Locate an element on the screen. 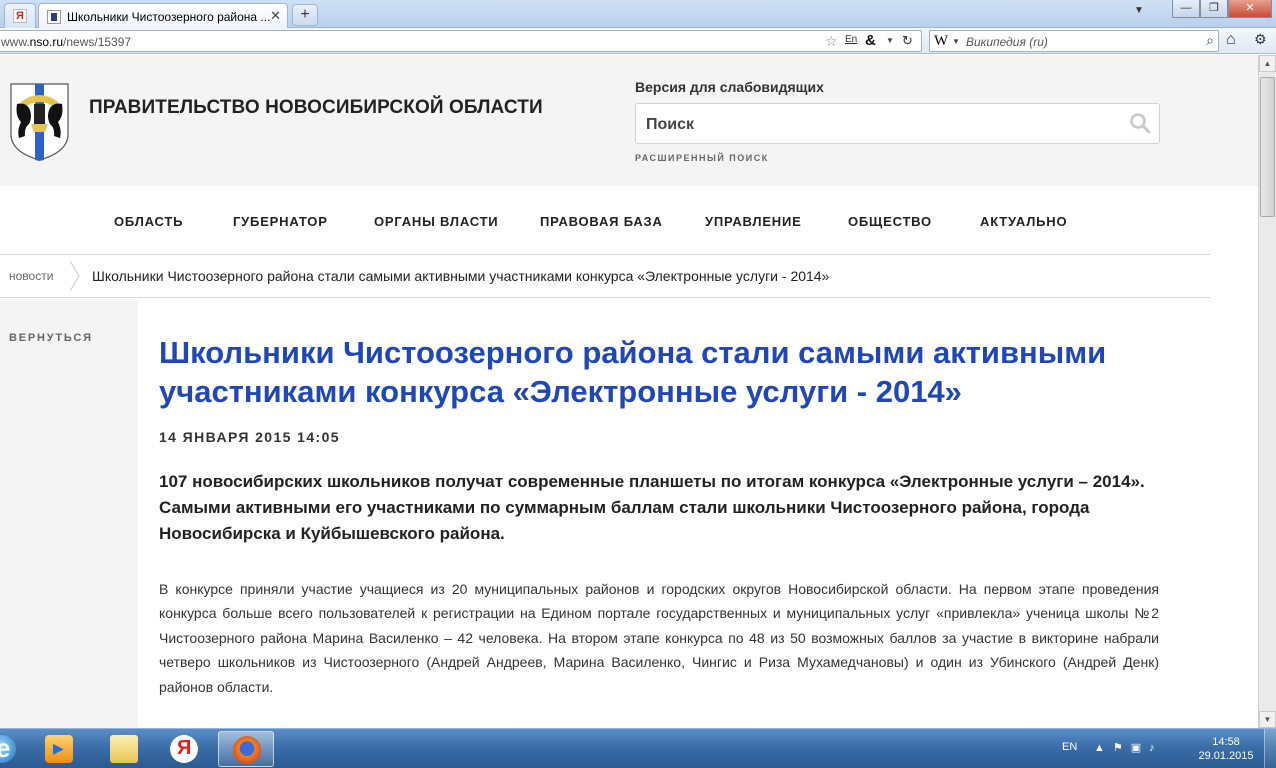 This screenshot has width=1276, height=768. search-engine-placeholder: Википедия (ru) is located at coordinates (1007, 42).